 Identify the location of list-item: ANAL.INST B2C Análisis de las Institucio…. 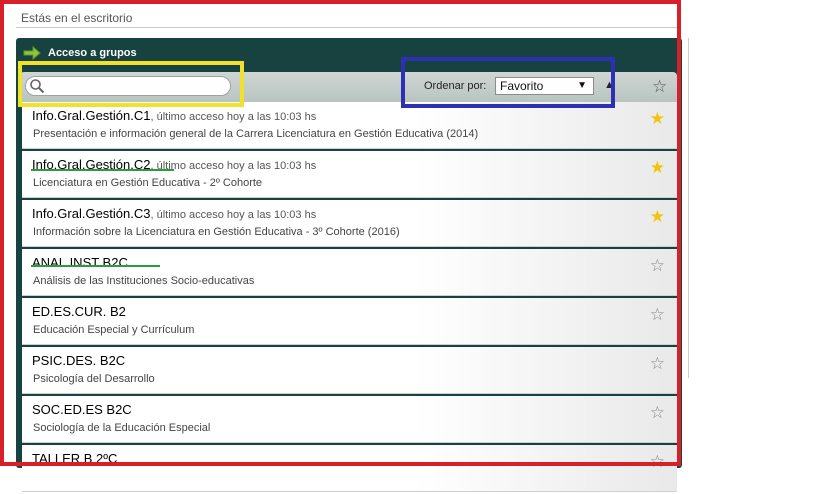
(349, 272).